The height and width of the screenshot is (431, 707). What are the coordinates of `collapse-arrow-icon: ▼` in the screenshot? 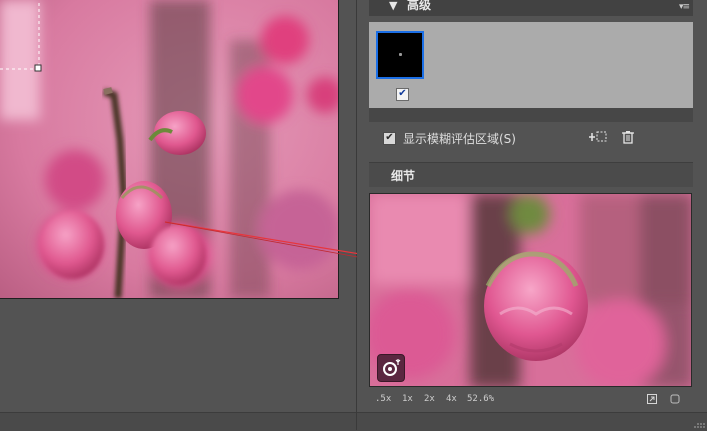 It's located at (393, 6).